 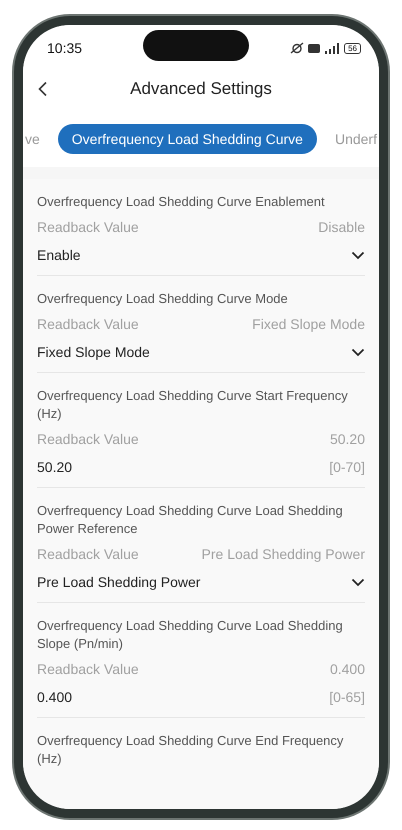 What do you see at coordinates (201, 582) in the screenshot?
I see `dropdown-field: Pre Load Shedding Power` at bounding box center [201, 582].